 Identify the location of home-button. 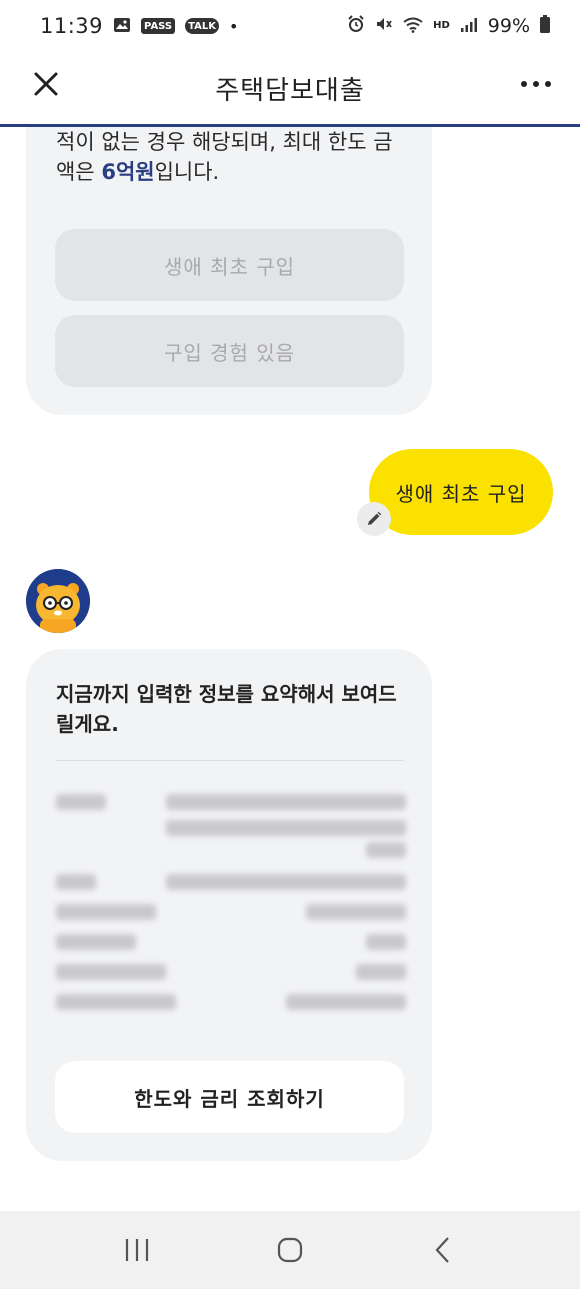
(290, 1250).